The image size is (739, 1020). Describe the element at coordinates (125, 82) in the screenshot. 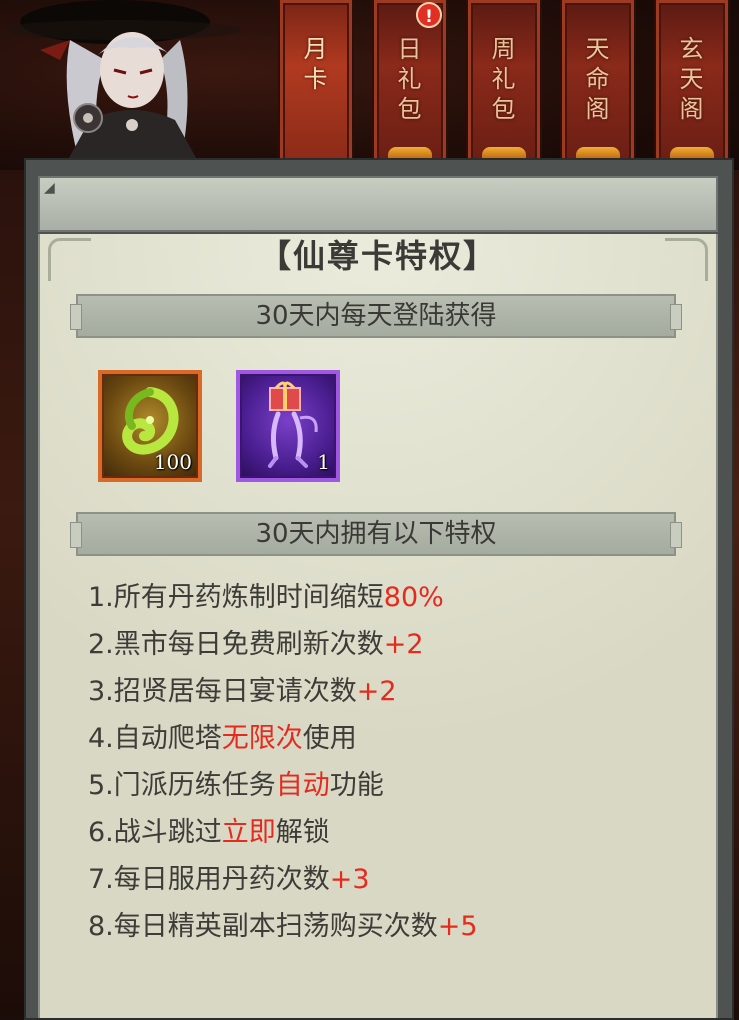

I see `character-portrait` at that location.